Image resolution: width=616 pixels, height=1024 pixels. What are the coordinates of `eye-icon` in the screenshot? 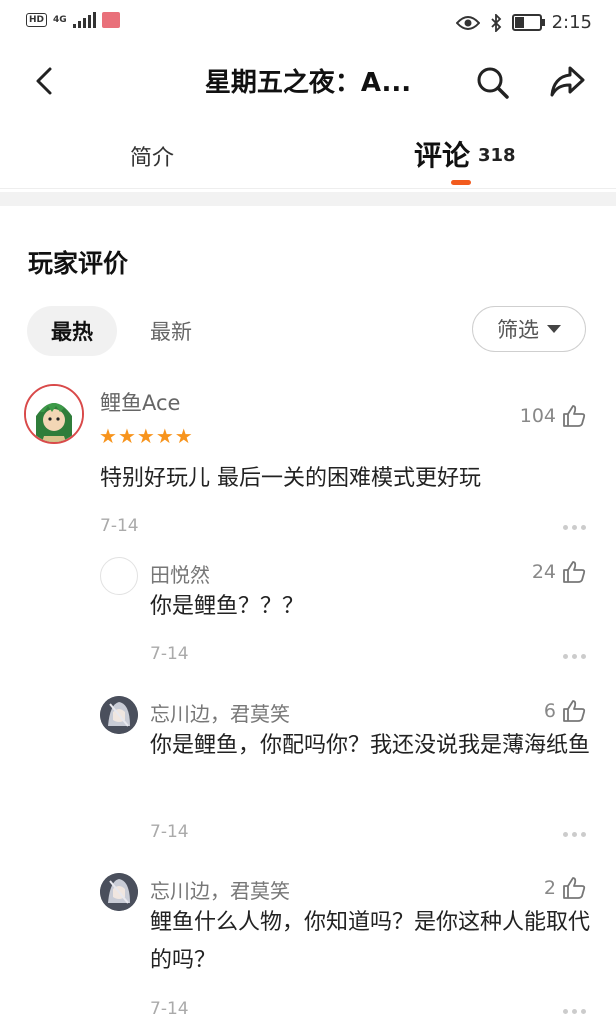 It's located at (467, 22).